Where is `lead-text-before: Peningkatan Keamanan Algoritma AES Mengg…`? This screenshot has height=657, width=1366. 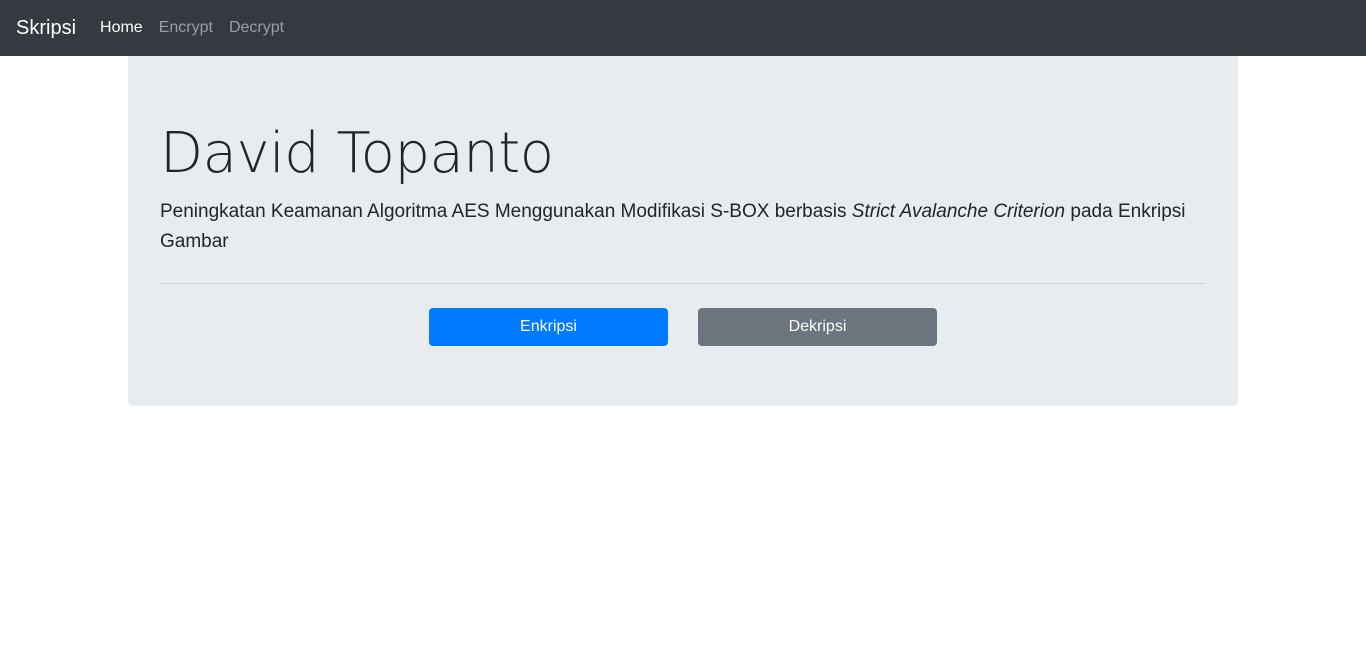
lead-text-before: Peningkatan Keamanan Algoritma AES Mengg… is located at coordinates (506, 212).